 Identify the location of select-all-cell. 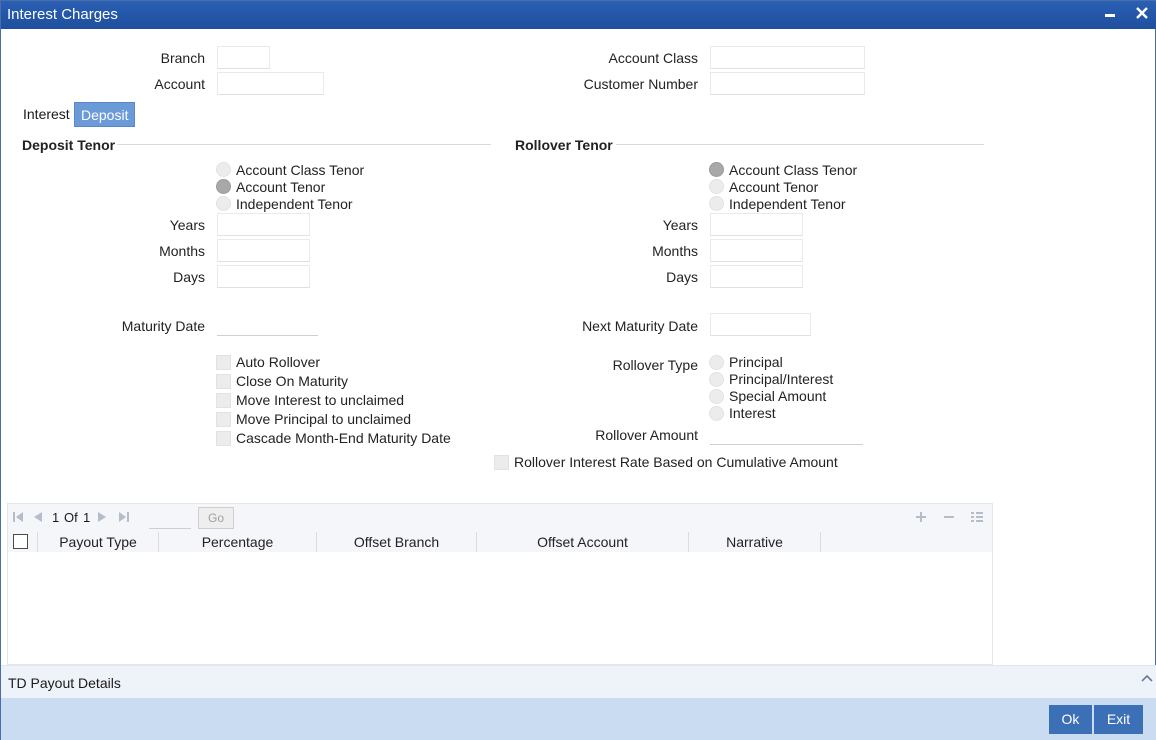
(23, 542).